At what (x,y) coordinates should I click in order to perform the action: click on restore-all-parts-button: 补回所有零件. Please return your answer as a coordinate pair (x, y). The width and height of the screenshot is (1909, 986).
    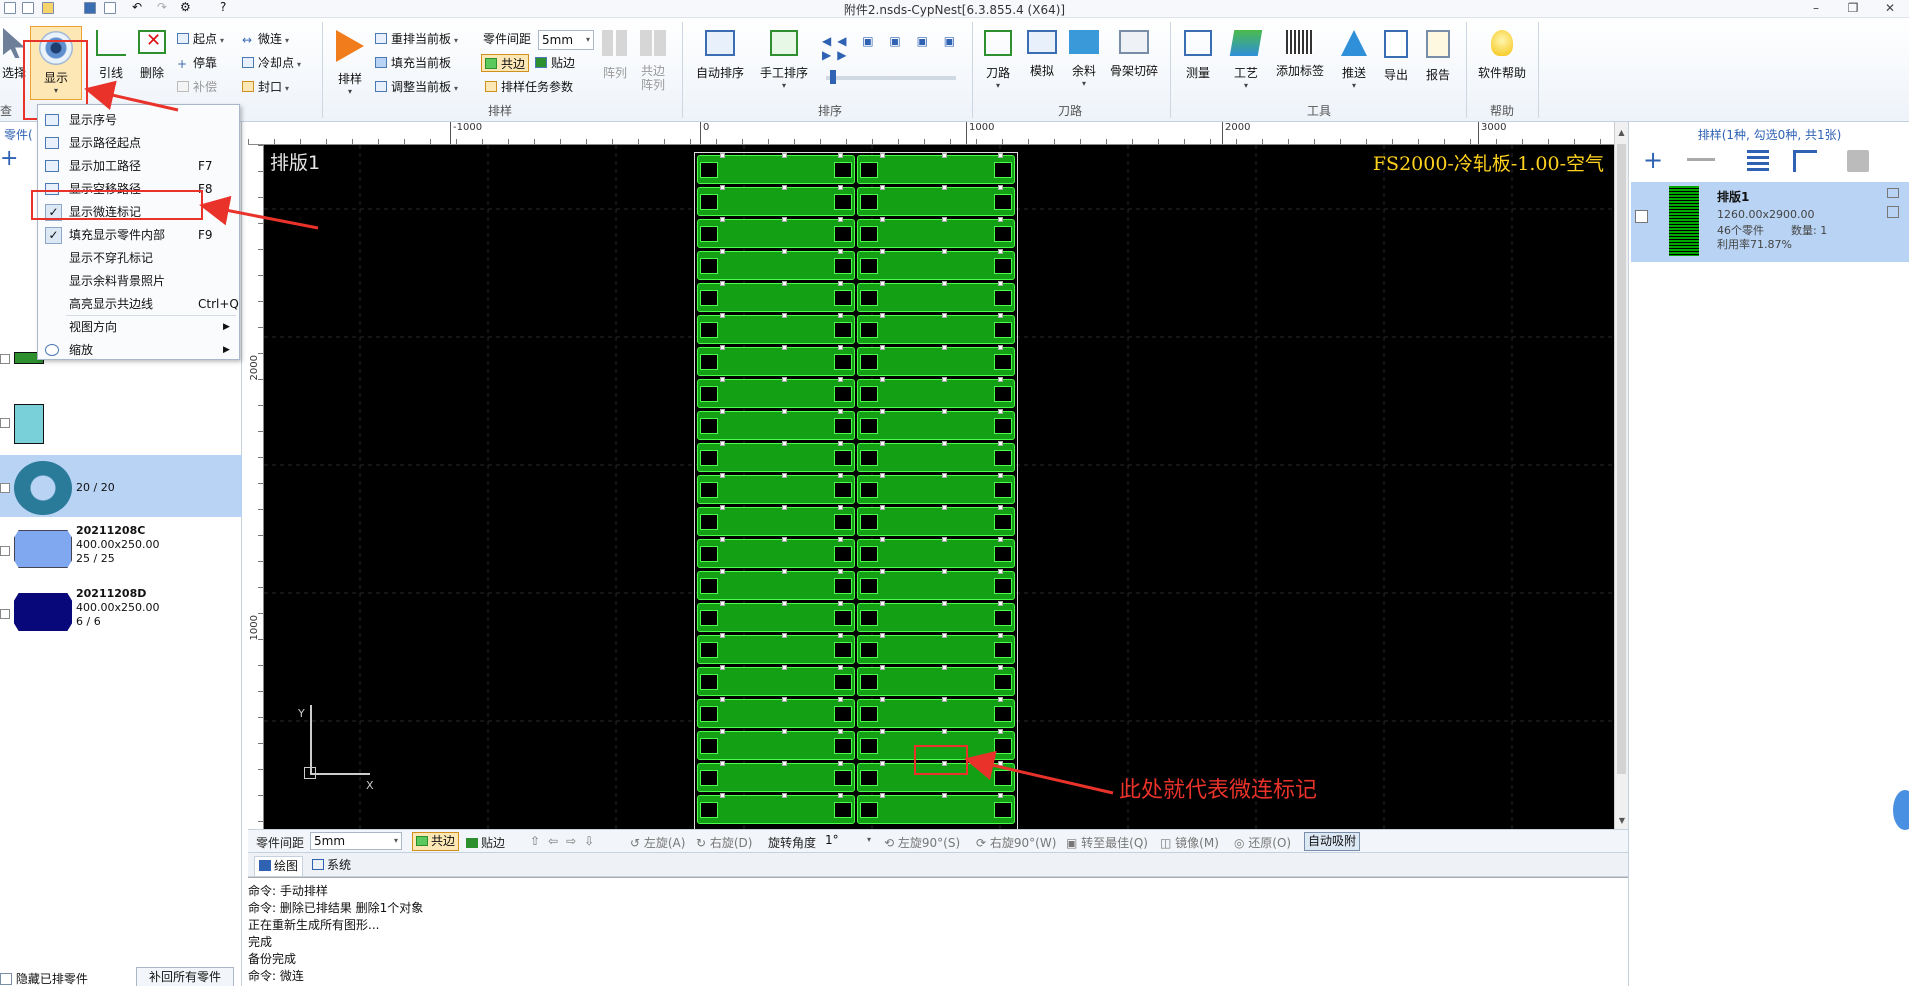
    Looking at the image, I should click on (185, 976).